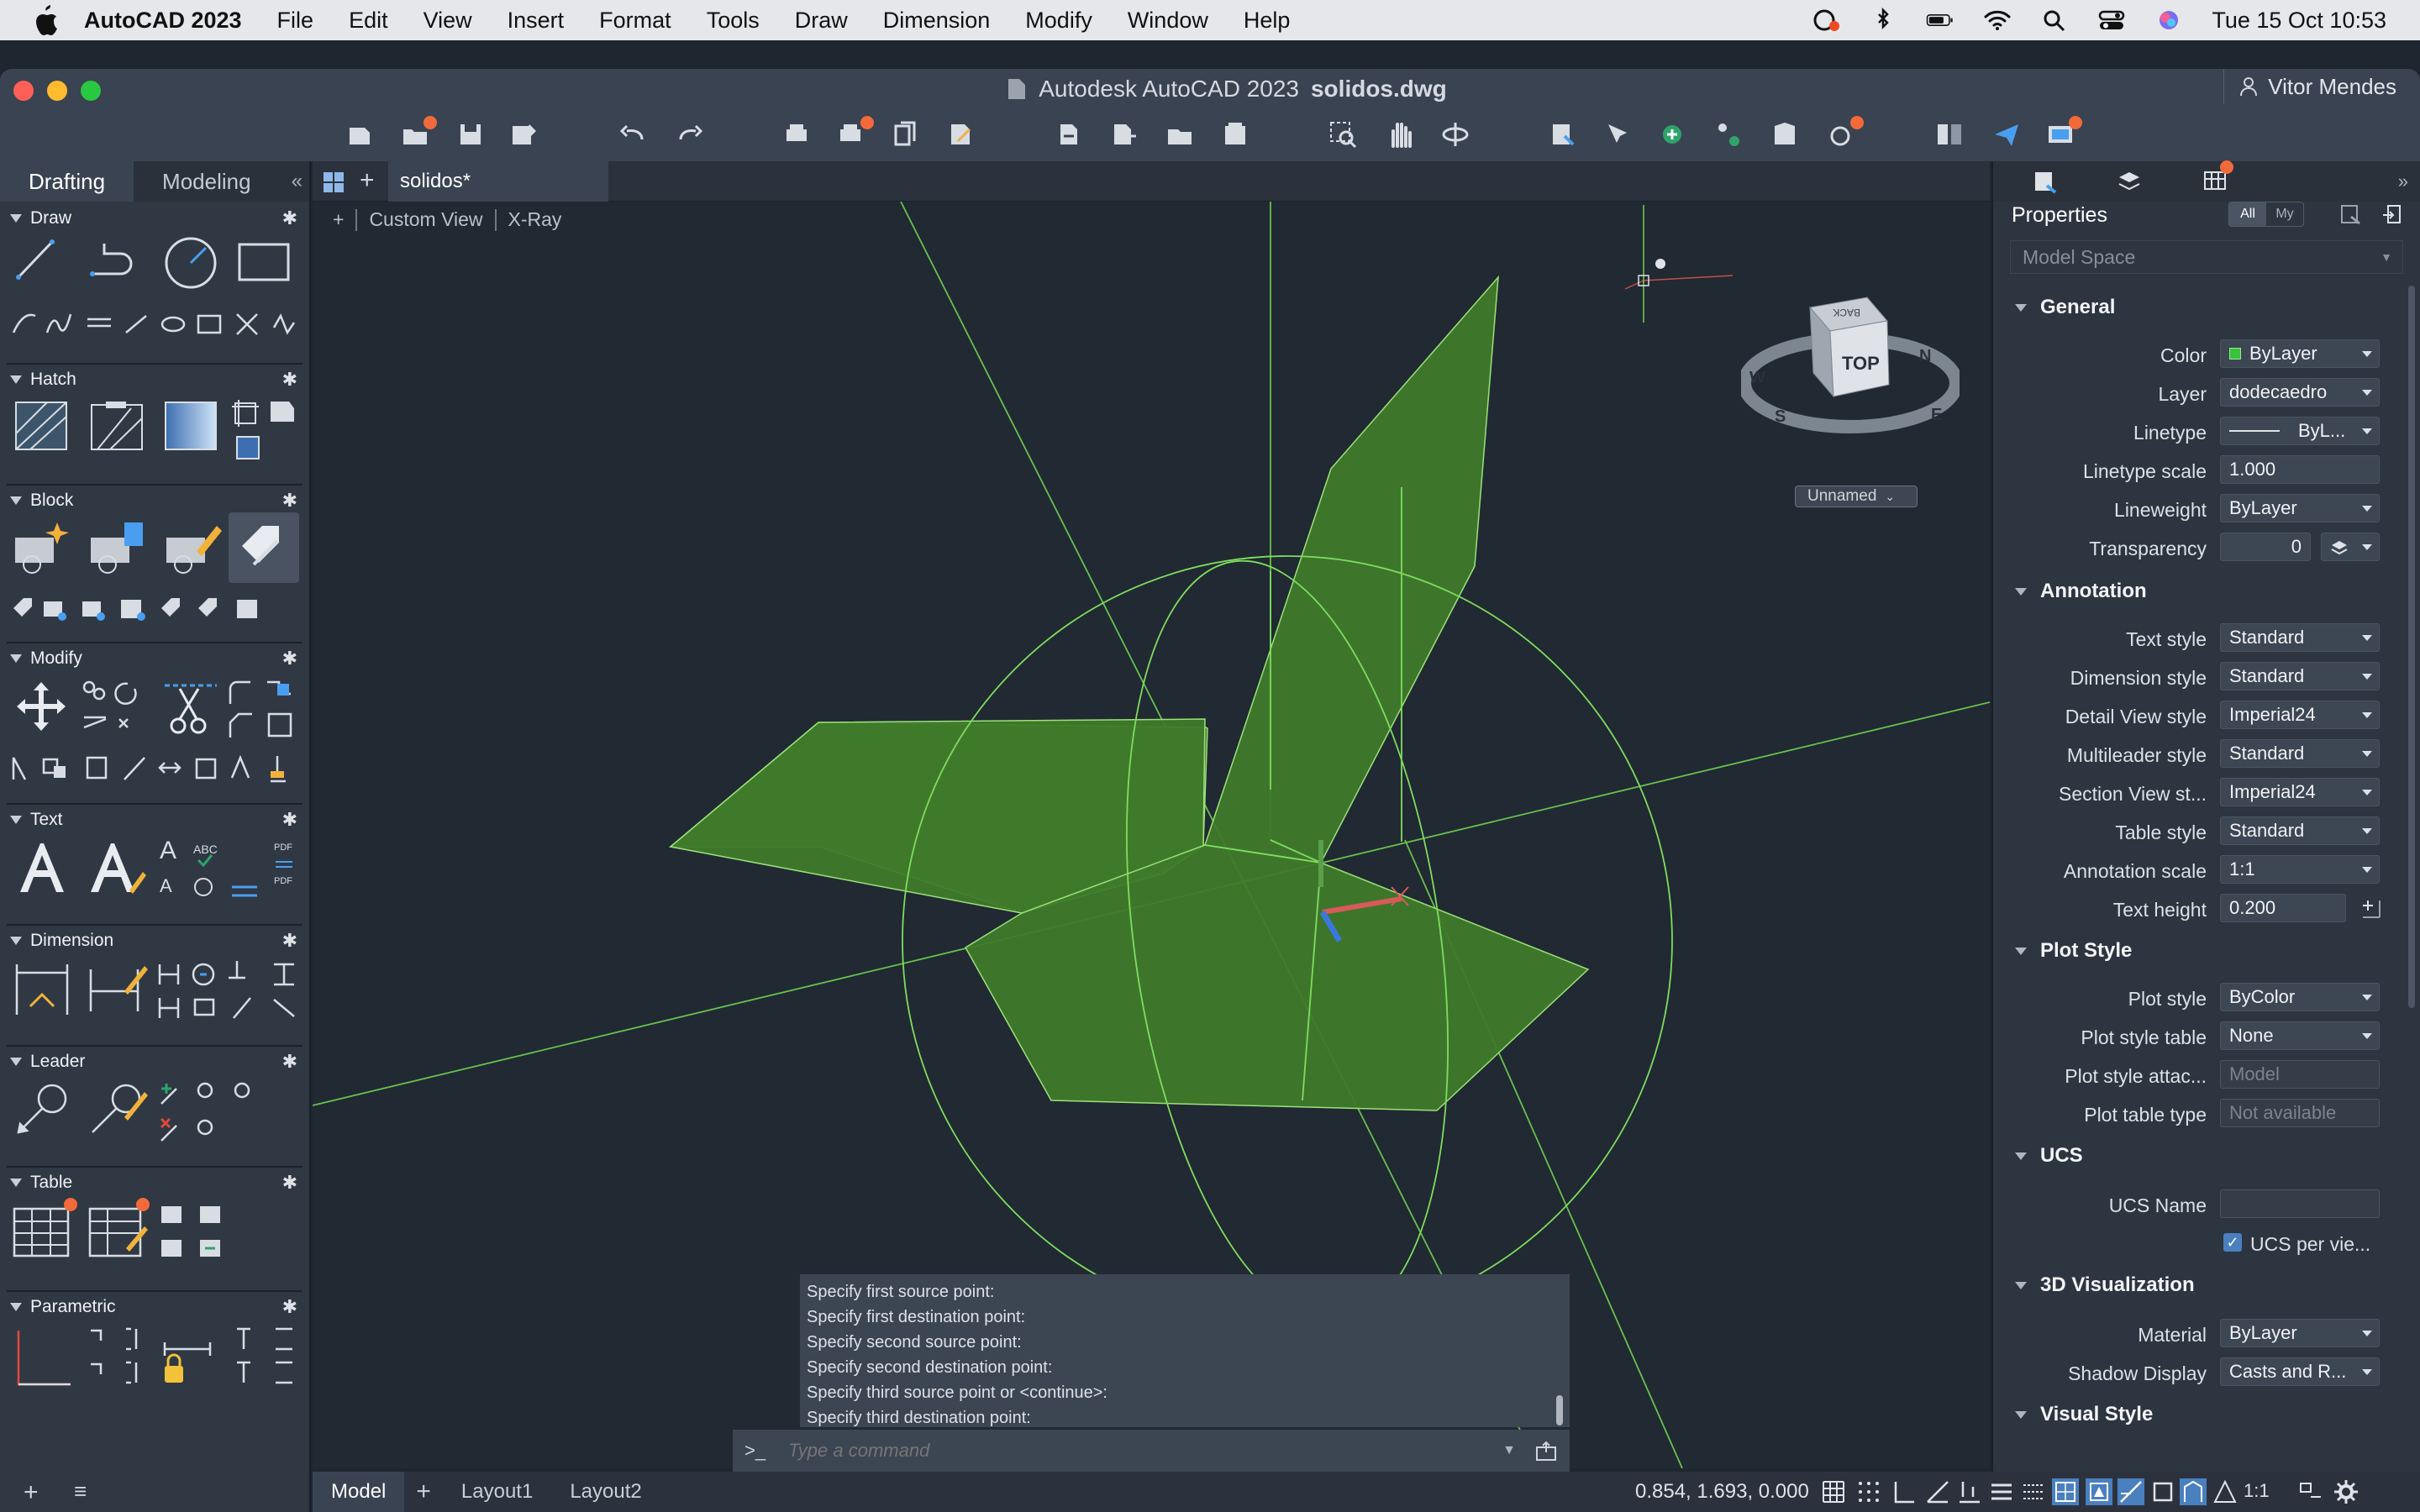  I want to click on open-file-button, so click(417, 133).